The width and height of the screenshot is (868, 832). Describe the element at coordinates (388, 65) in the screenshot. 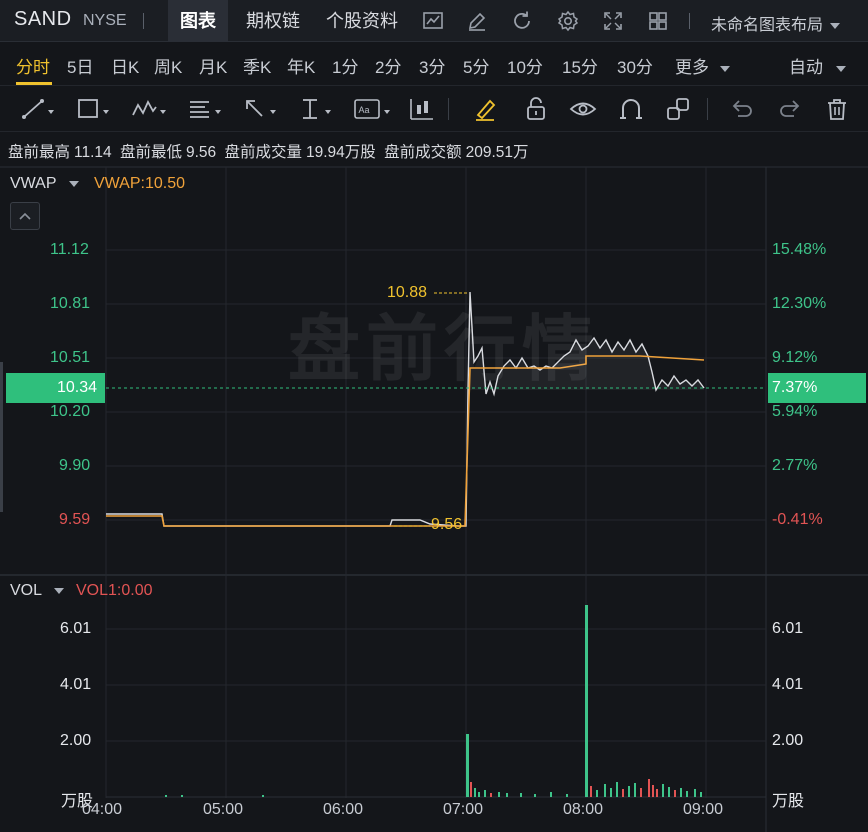

I see `period-2min: 2分` at that location.